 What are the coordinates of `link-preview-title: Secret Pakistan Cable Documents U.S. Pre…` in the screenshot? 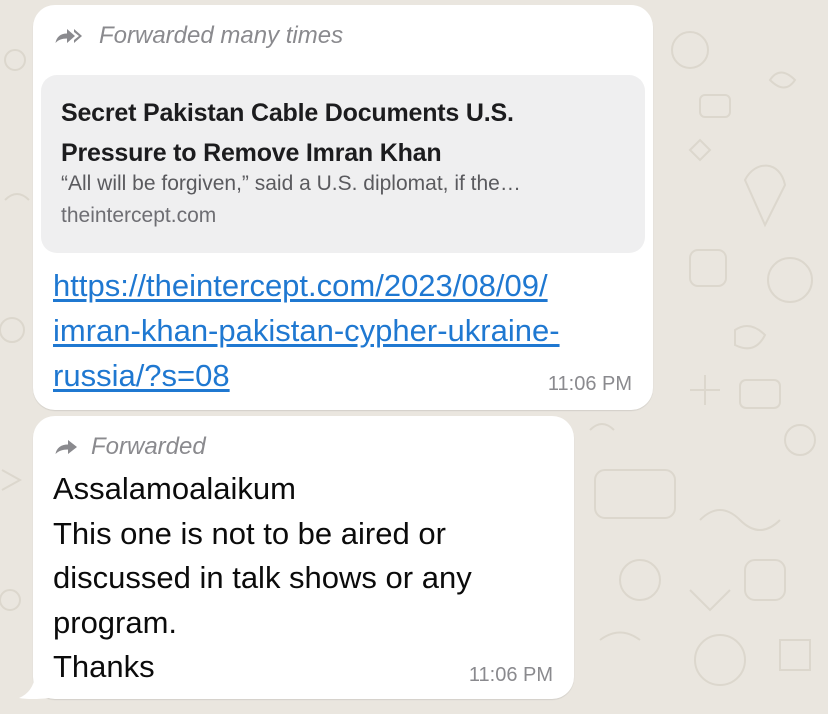 It's located at (287, 133).